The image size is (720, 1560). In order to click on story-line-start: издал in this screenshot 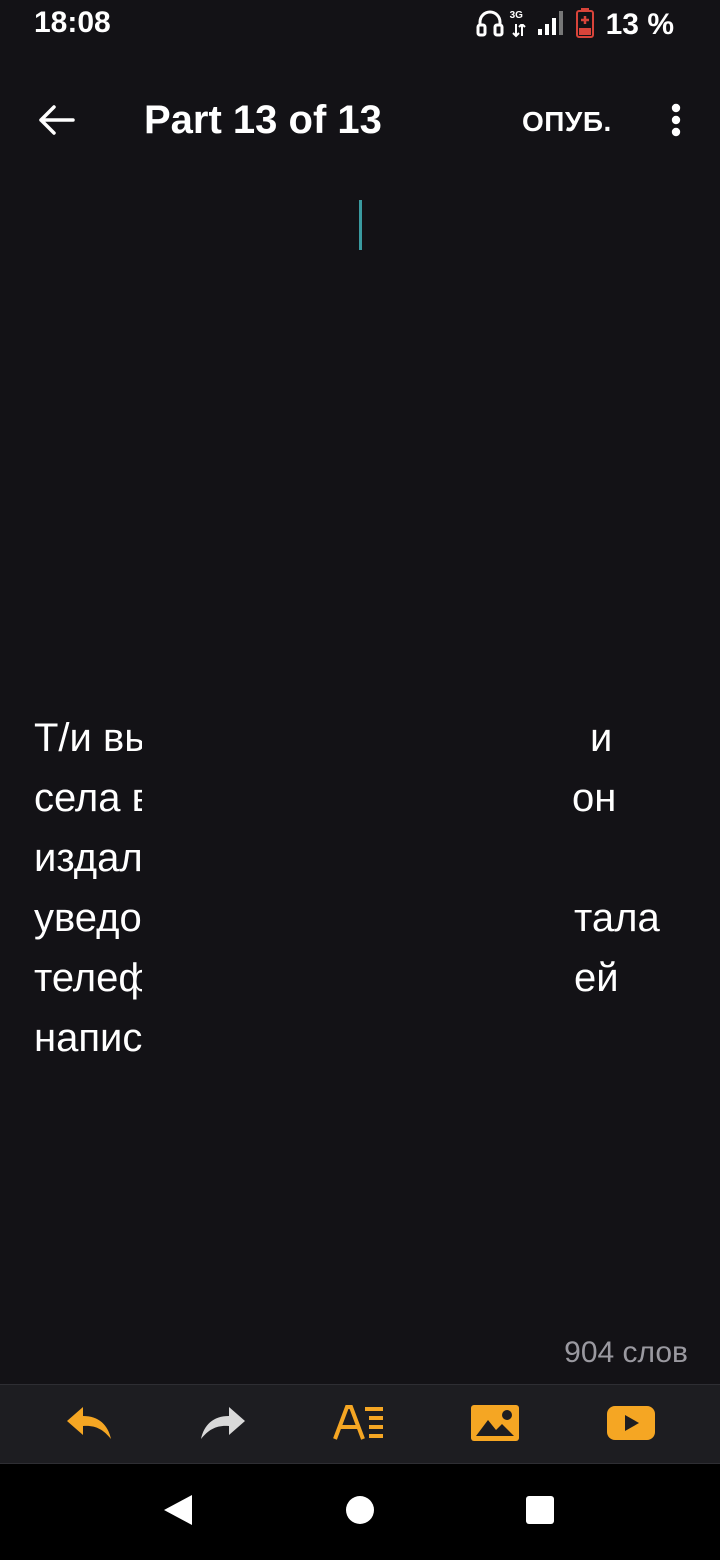, I will do `click(88, 858)`.